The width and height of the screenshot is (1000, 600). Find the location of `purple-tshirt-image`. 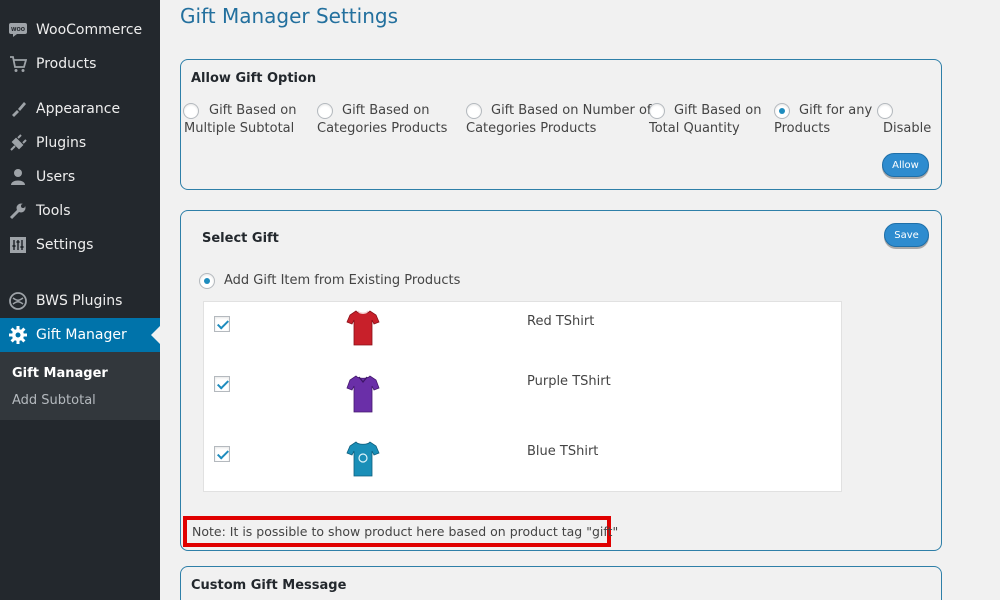

purple-tshirt-image is located at coordinates (363, 394).